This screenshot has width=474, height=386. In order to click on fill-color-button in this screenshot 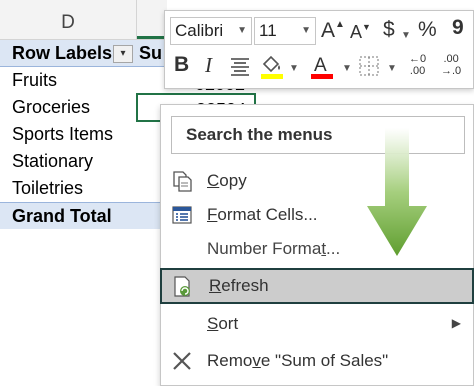, I will do `click(272, 68)`.